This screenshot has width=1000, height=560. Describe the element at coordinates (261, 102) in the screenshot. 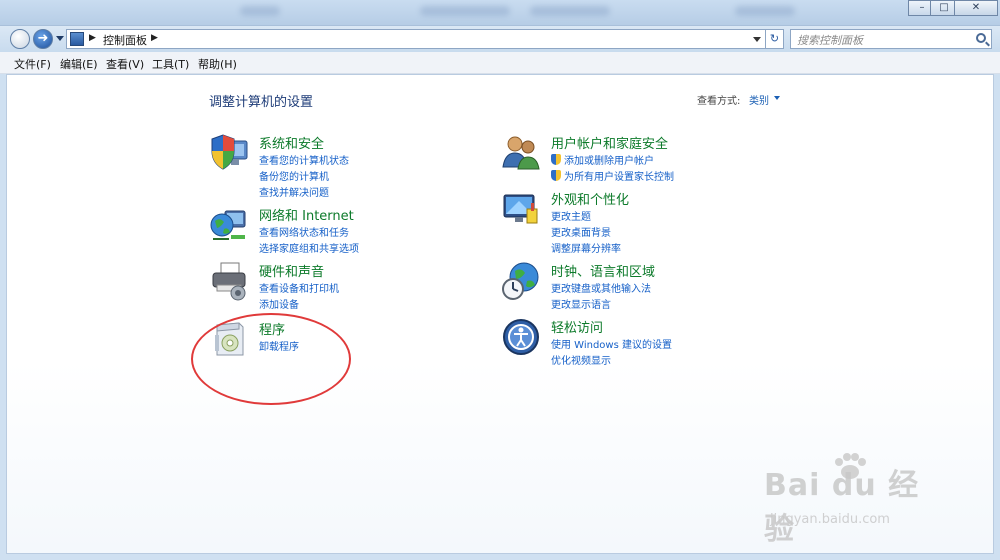

I see `page-title: 调整计算机的设置` at that location.